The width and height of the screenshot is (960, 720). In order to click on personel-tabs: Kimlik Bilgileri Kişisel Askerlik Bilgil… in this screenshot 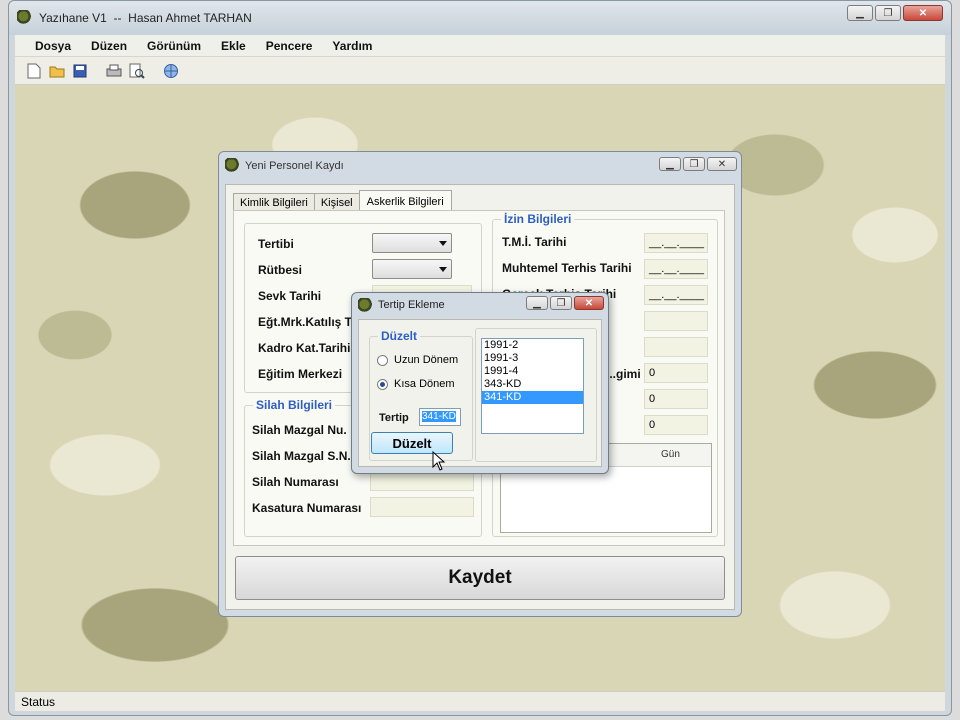, I will do `click(342, 201)`.